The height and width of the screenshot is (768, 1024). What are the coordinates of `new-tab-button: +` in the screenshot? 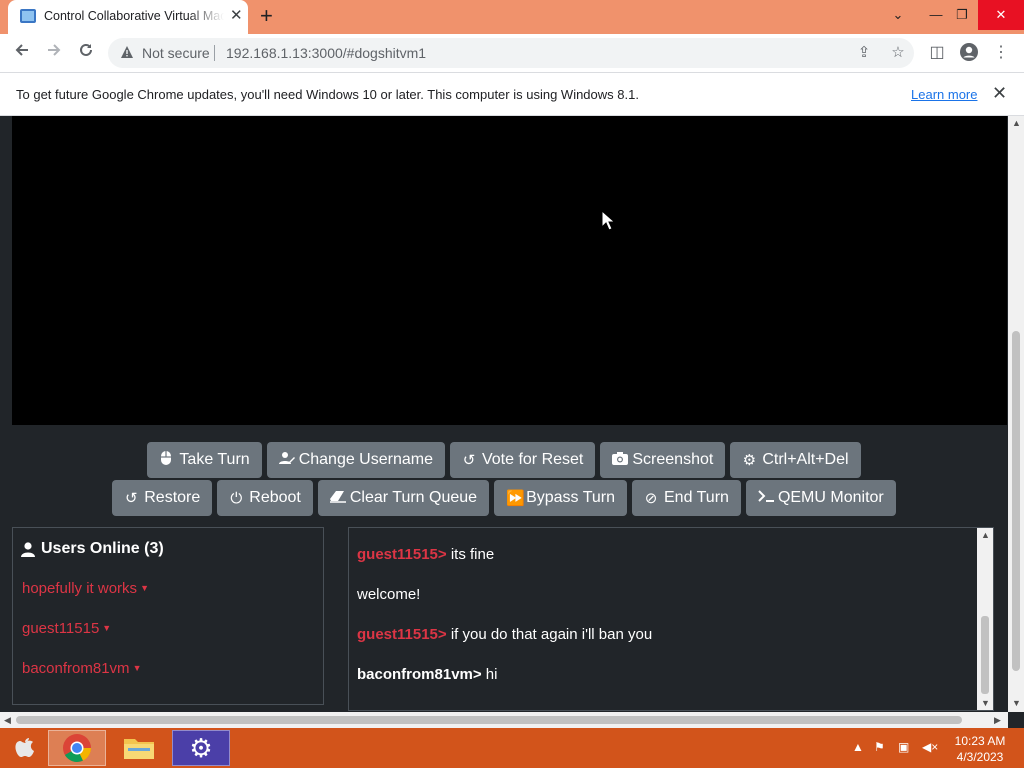 It's located at (266, 16).